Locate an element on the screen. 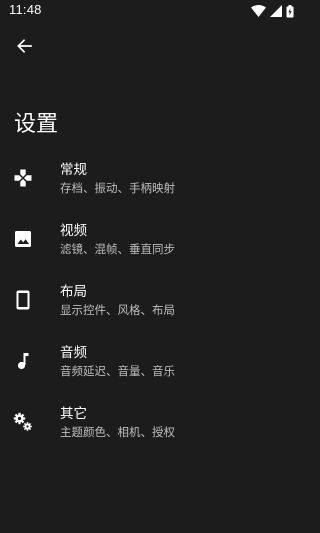 The image size is (320, 533). status-time: 11:48 is located at coordinates (25, 9).